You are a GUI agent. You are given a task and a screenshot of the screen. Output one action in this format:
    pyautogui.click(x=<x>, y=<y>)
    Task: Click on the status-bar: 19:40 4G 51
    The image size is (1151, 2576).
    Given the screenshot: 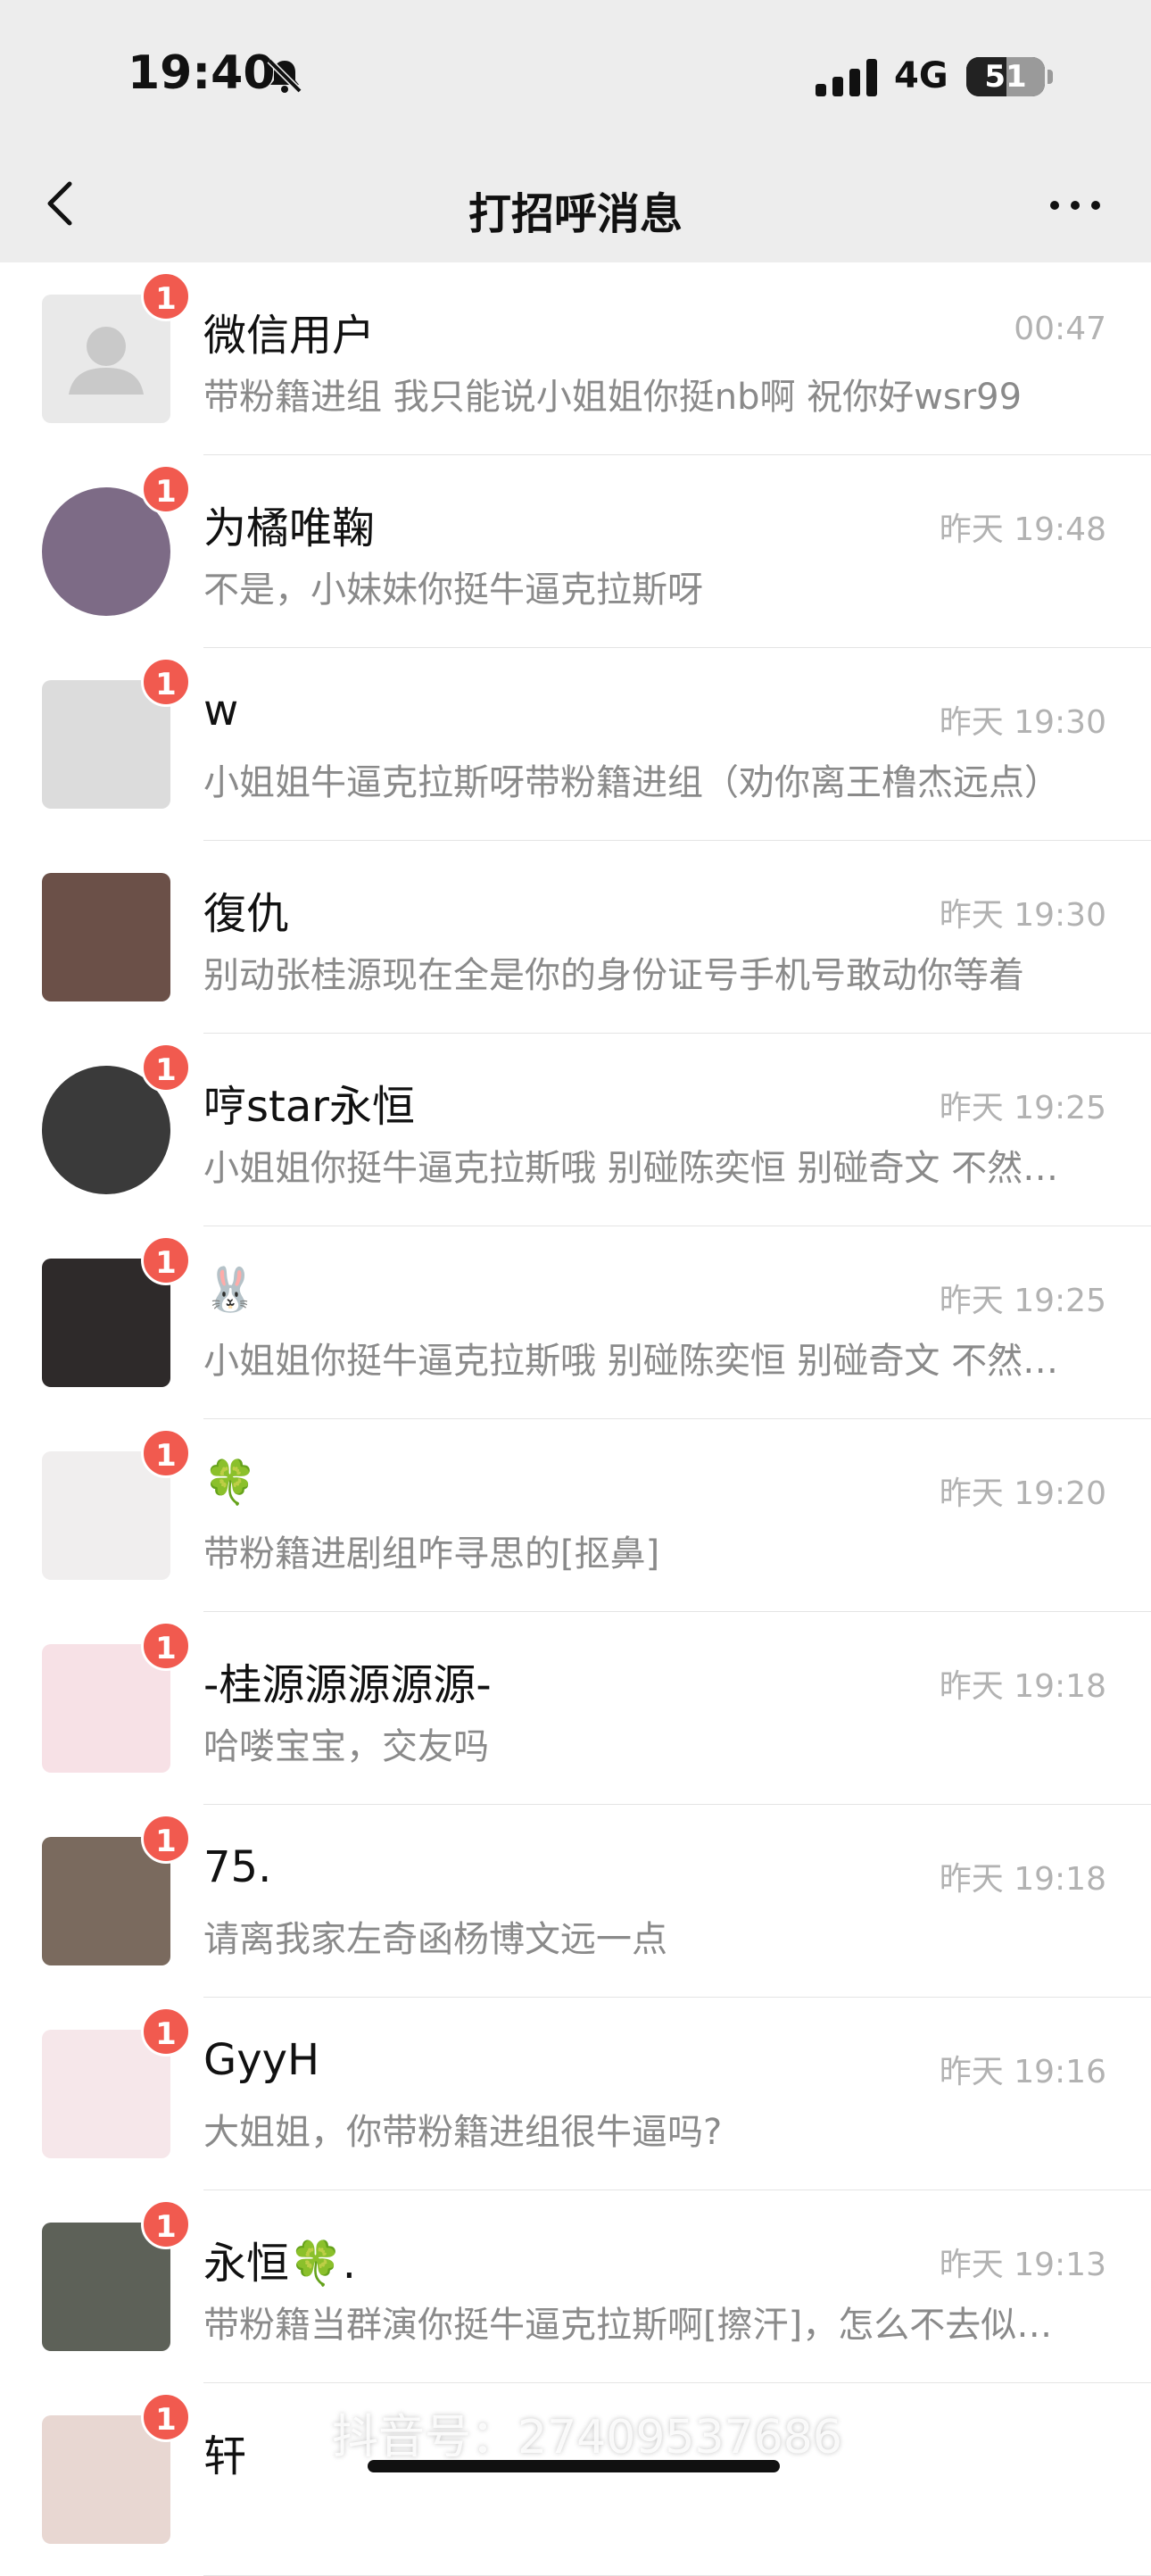 What is the action you would take?
    pyautogui.click(x=575, y=76)
    